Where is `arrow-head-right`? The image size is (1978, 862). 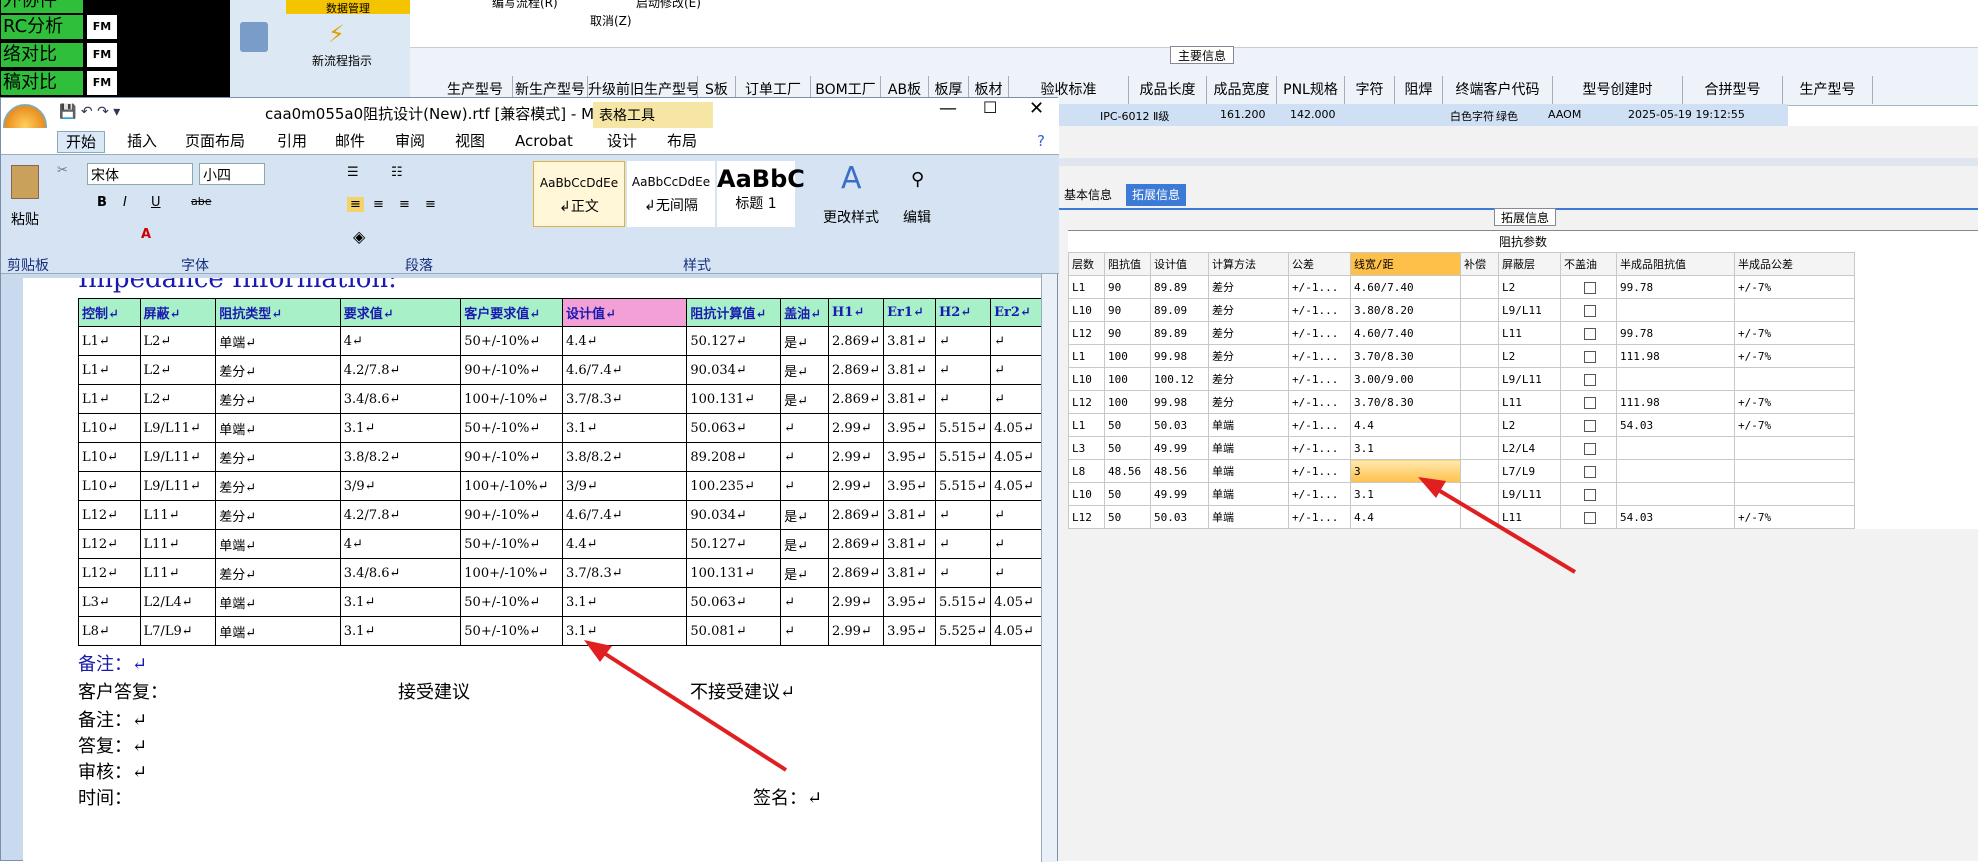
arrow-head-right is located at coordinates (1432, 487).